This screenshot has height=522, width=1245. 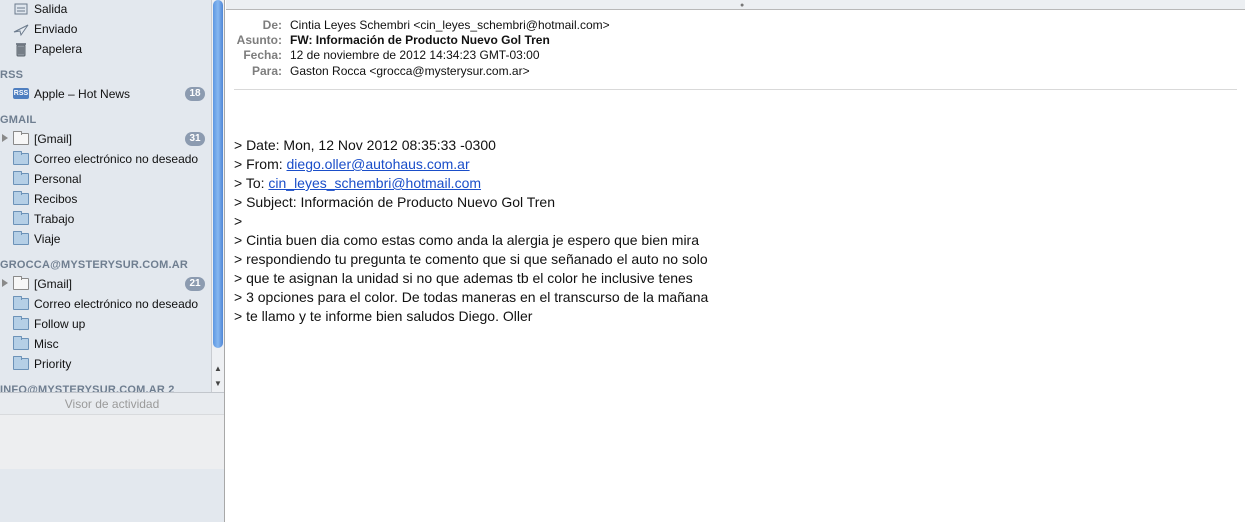 What do you see at coordinates (105, 179) in the screenshot?
I see `gmail-folder-personal: Personal` at bounding box center [105, 179].